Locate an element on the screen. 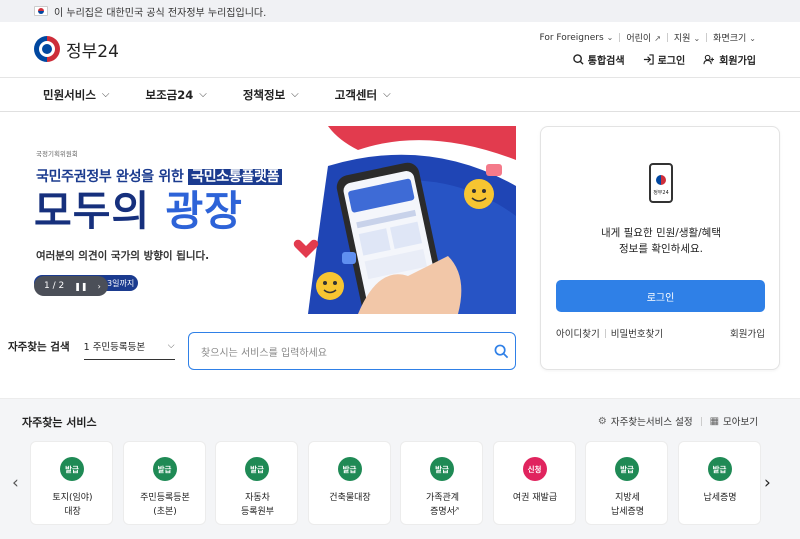 This screenshot has width=800, height=539. service-label: 납세증명 is located at coordinates (720, 498).